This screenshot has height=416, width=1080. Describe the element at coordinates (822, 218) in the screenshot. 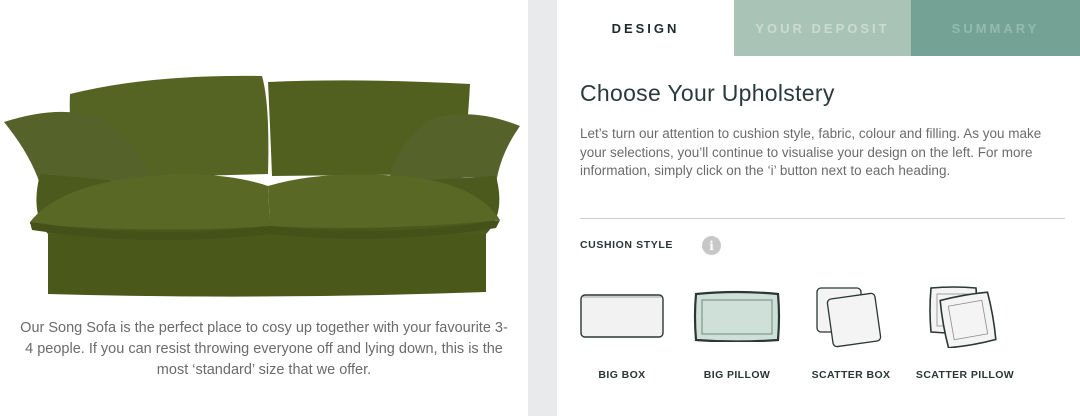

I see `section-divider` at that location.